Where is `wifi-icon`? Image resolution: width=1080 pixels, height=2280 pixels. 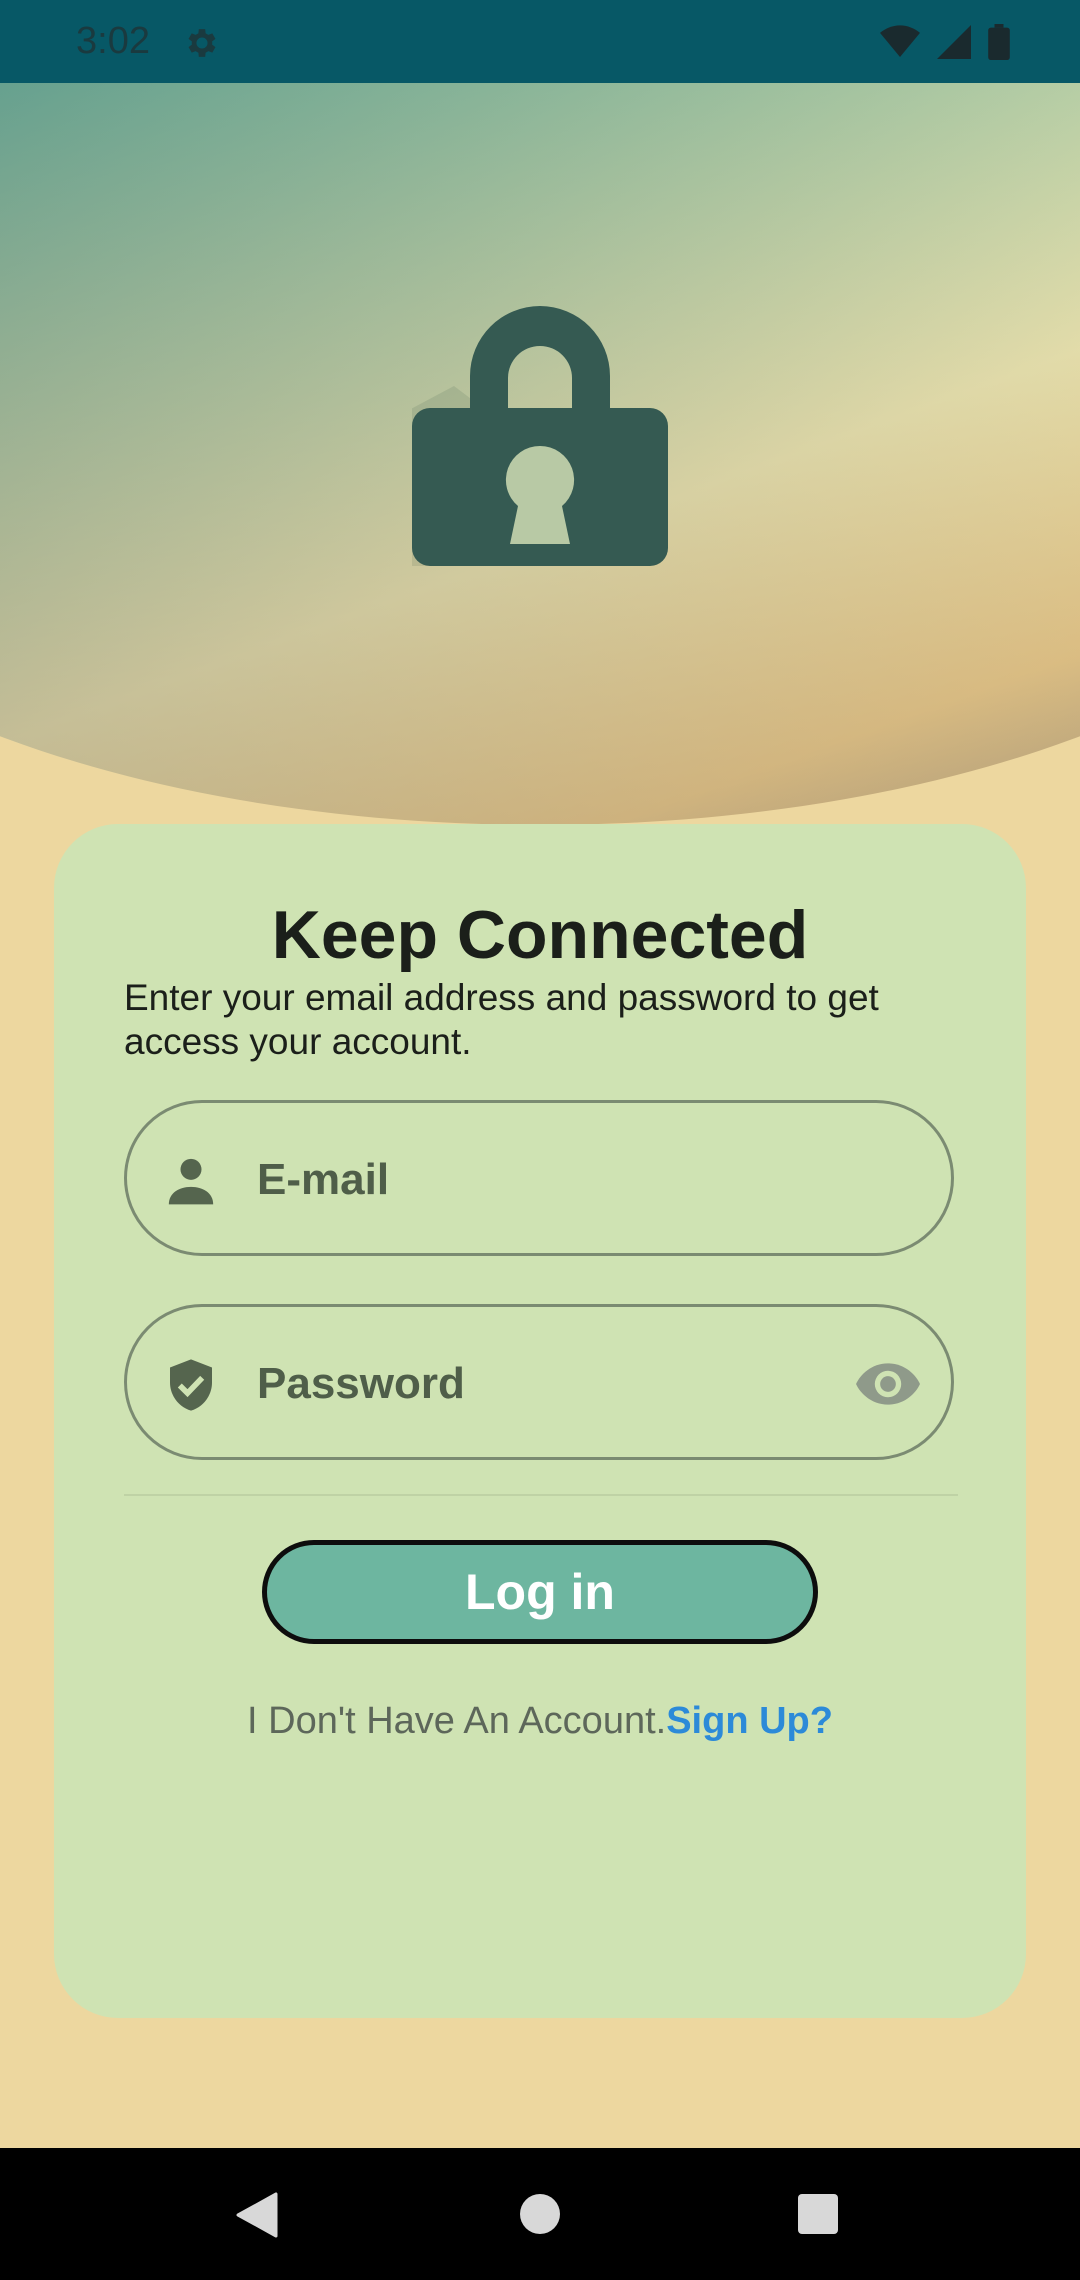 wifi-icon is located at coordinates (900, 41).